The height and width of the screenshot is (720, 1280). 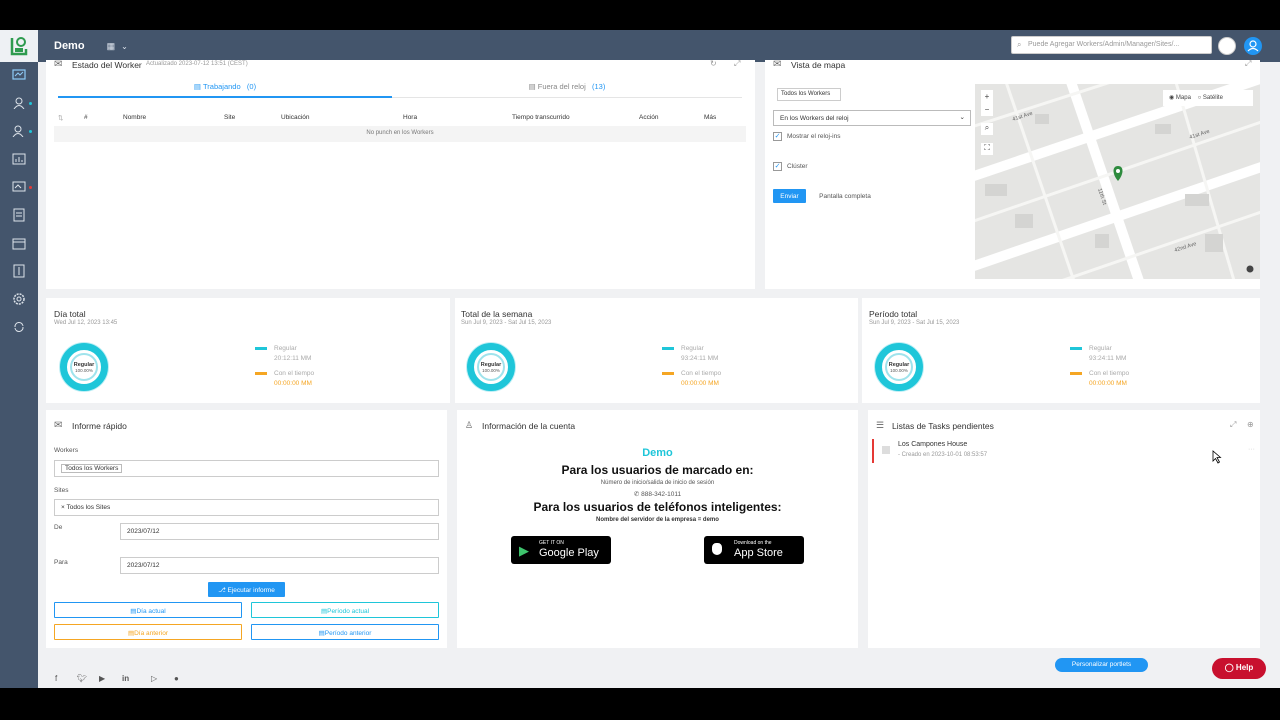 I want to click on search-icon: ⌕, so click(x=1019, y=45).